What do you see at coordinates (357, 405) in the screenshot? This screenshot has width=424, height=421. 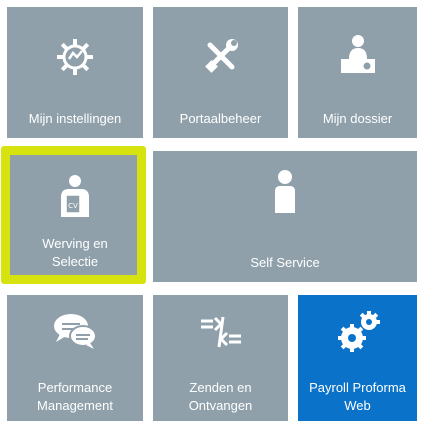 I see `tile-label-line2: Web` at bounding box center [357, 405].